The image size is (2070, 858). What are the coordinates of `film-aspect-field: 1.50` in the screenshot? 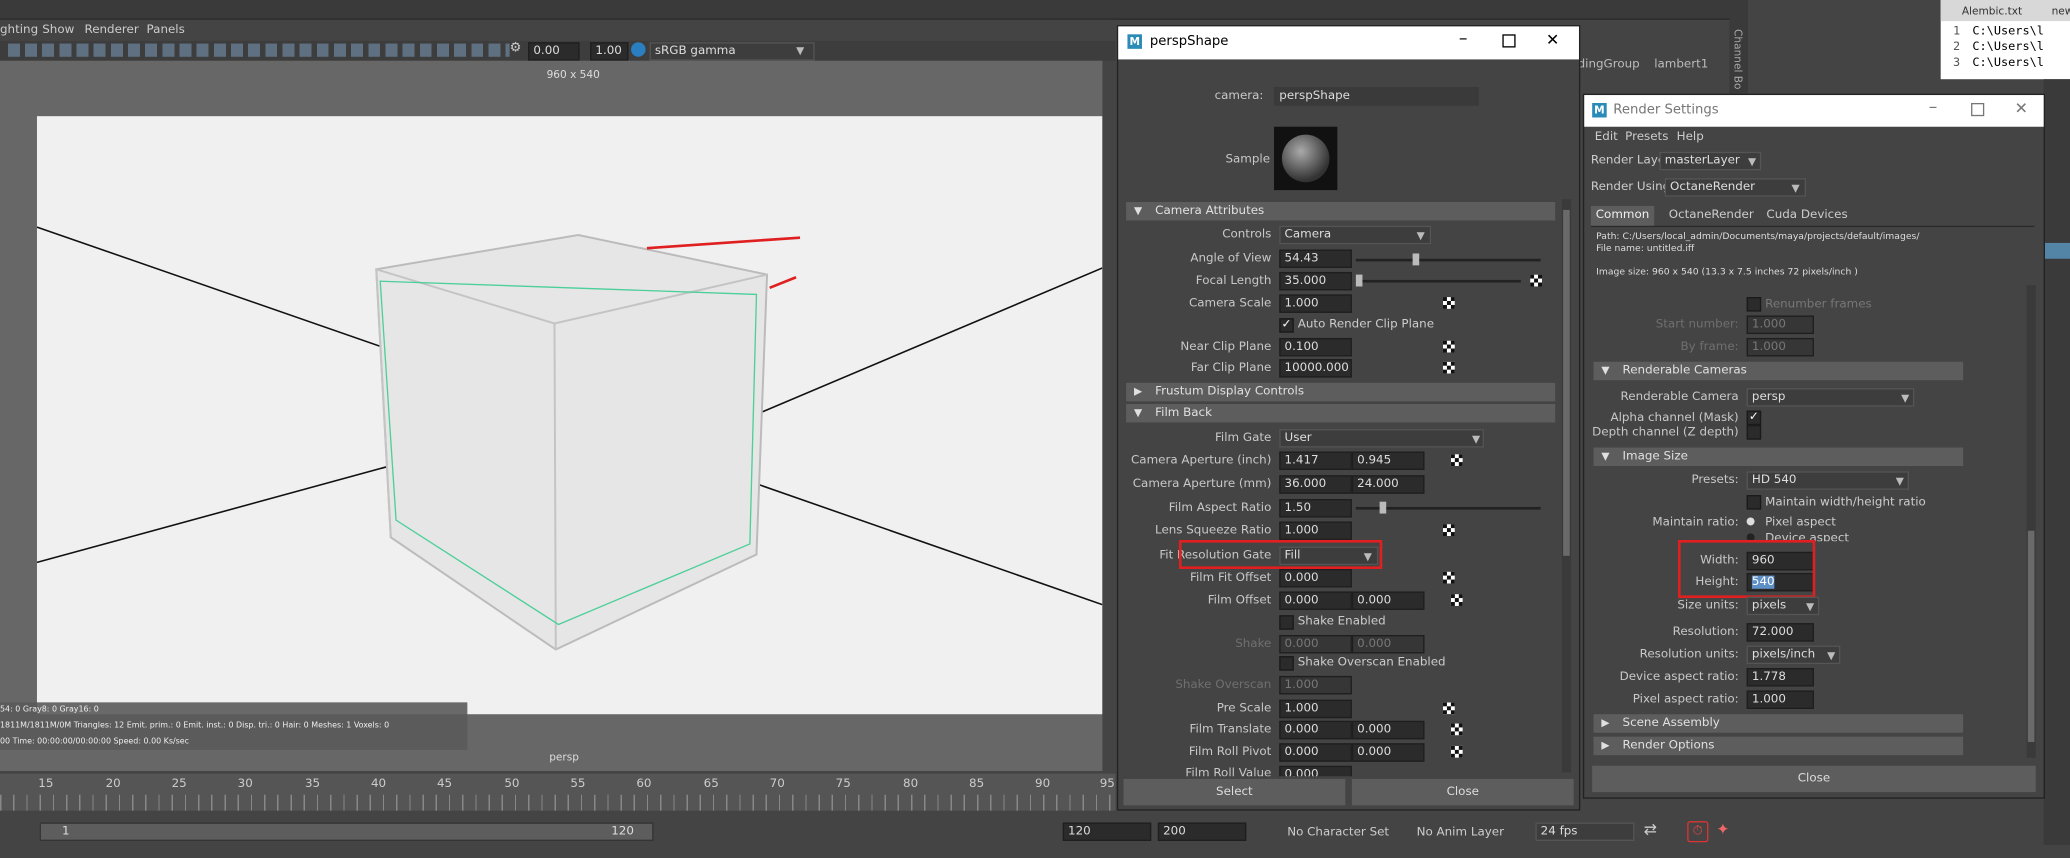 It's located at (1315, 508).